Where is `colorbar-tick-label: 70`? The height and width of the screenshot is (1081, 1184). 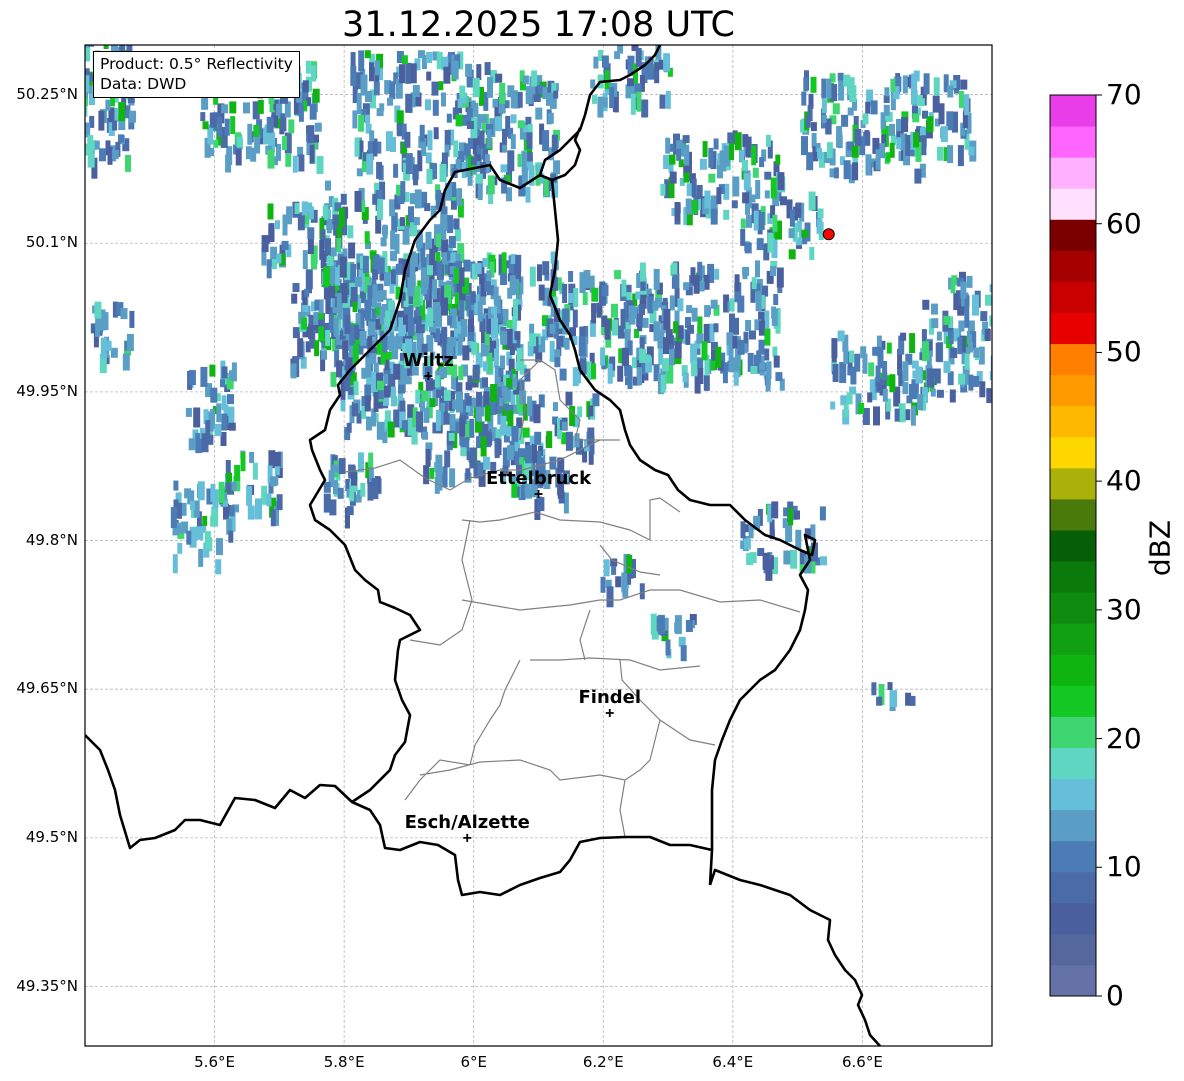 colorbar-tick-label: 70 is located at coordinates (1124, 94).